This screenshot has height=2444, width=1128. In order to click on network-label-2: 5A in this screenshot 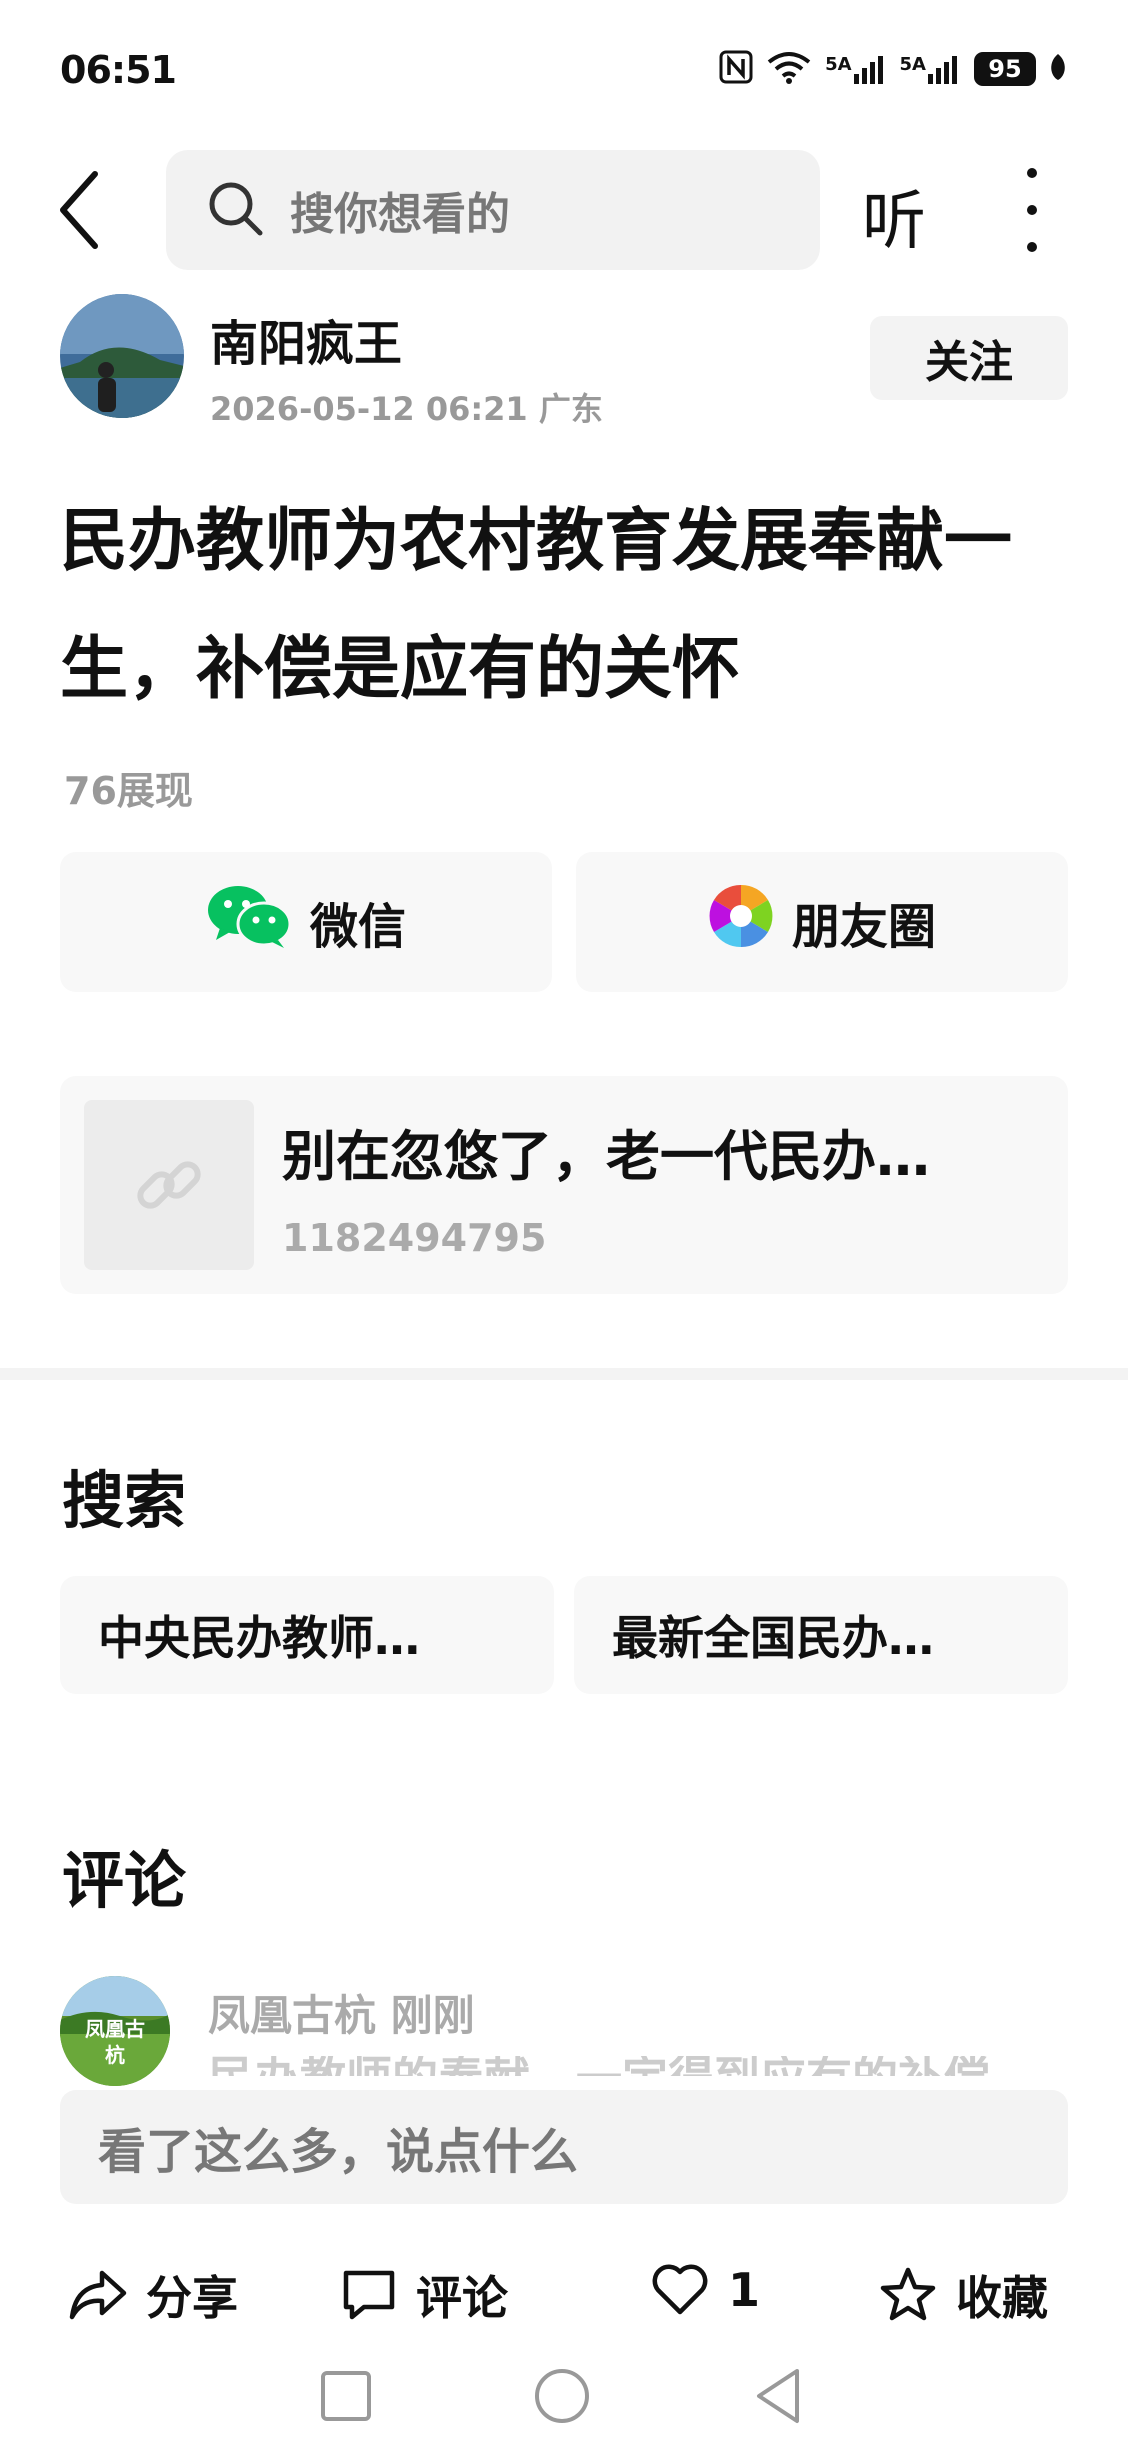, I will do `click(912, 64)`.